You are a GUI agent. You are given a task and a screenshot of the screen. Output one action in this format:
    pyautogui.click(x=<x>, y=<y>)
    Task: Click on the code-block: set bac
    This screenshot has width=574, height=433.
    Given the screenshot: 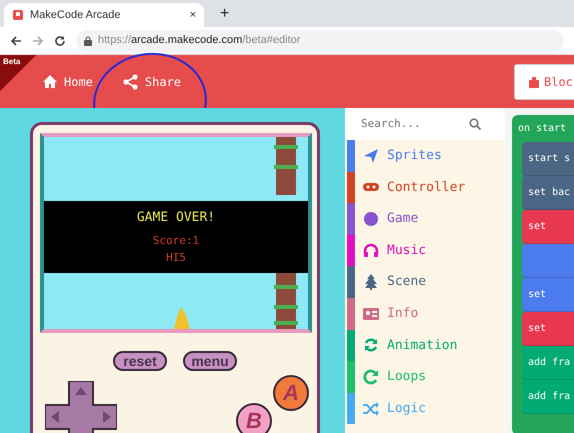 What is the action you would take?
    pyautogui.click(x=548, y=193)
    